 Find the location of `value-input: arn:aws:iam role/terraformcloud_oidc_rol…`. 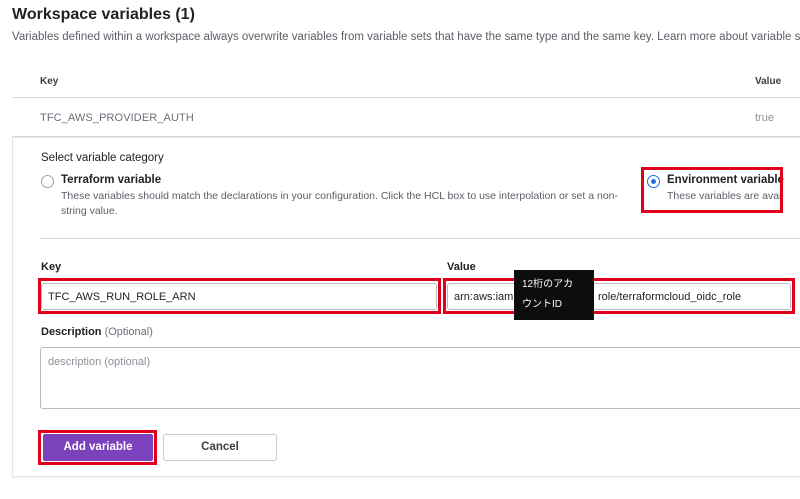

value-input: arn:aws:iam role/terraformcloud_oidc_rol… is located at coordinates (619, 296).